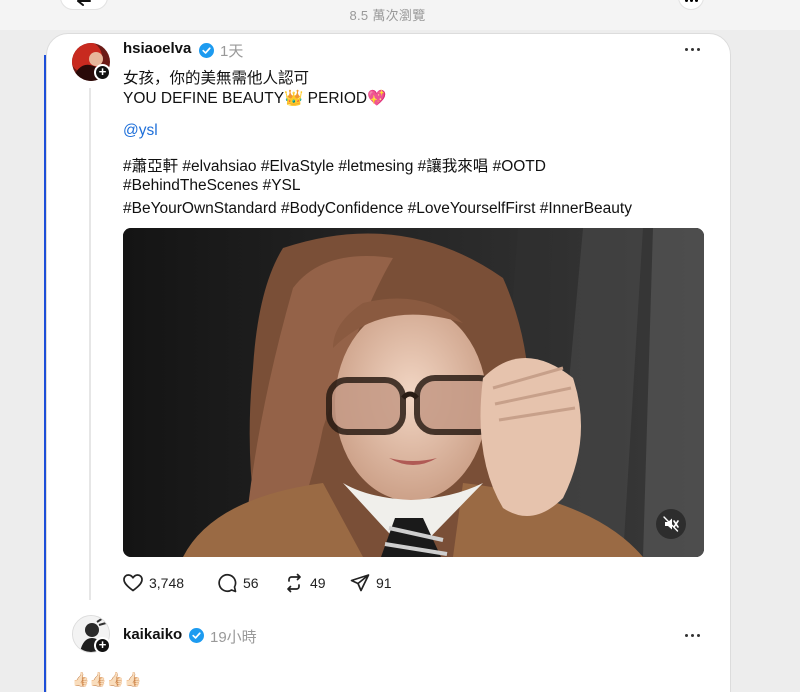  What do you see at coordinates (251, 583) in the screenshot?
I see `comment-count: 56` at bounding box center [251, 583].